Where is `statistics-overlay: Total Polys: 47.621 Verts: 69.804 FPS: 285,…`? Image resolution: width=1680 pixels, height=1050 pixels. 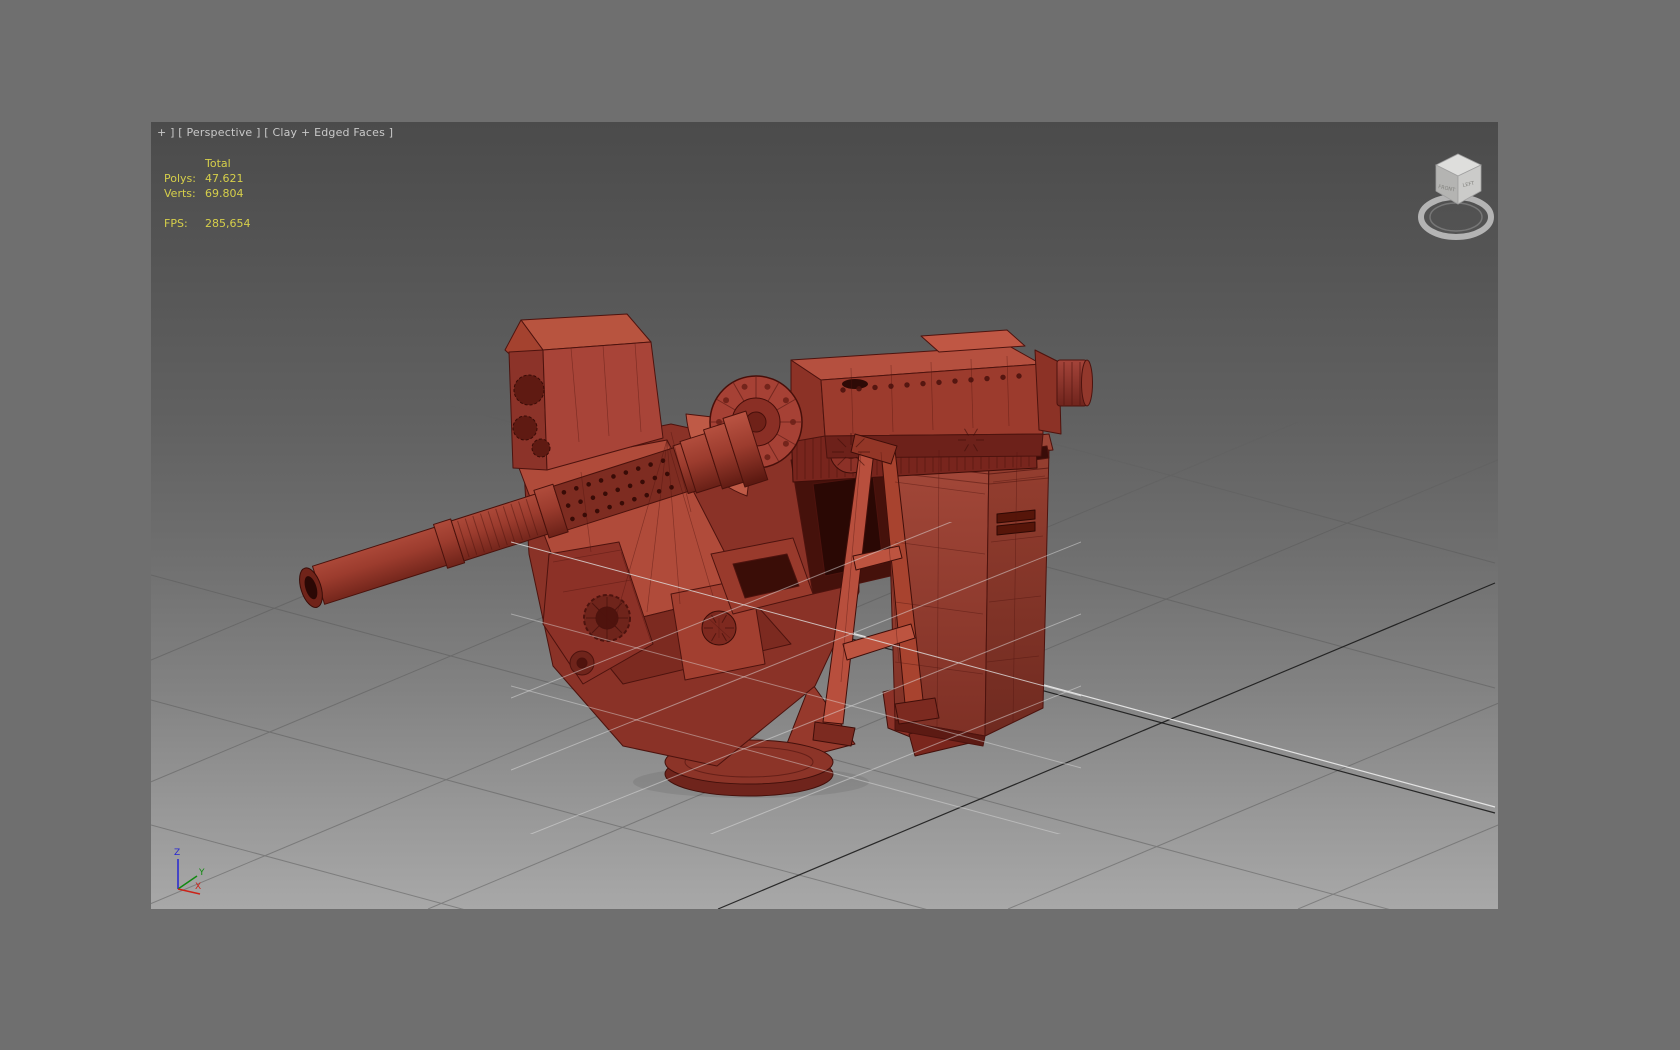
statistics-overlay: Total Polys: 47.621 Verts: 69.804 FPS: 285,… is located at coordinates (207, 193).